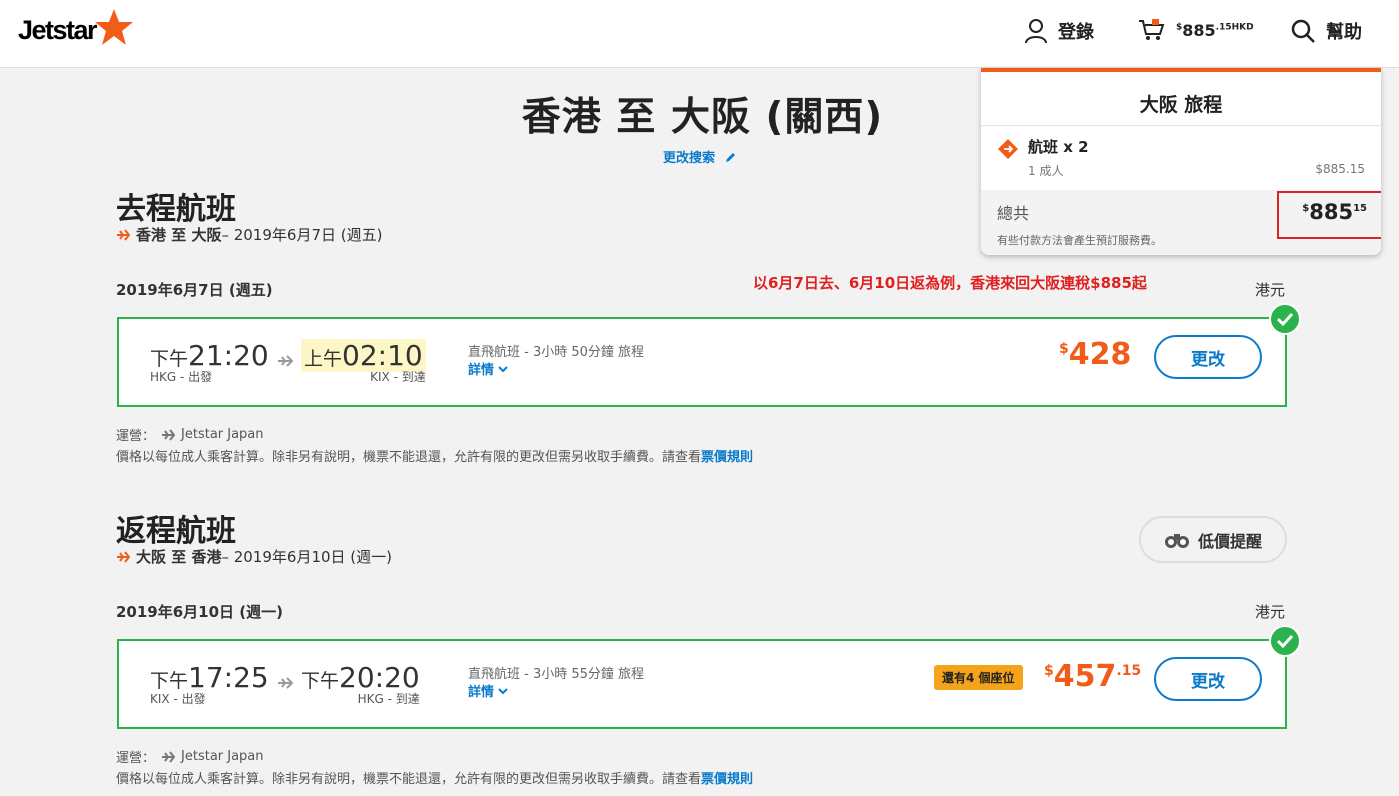 The width and height of the screenshot is (1399, 796). I want to click on cart-total-amount: $88515, so click(1334, 212).